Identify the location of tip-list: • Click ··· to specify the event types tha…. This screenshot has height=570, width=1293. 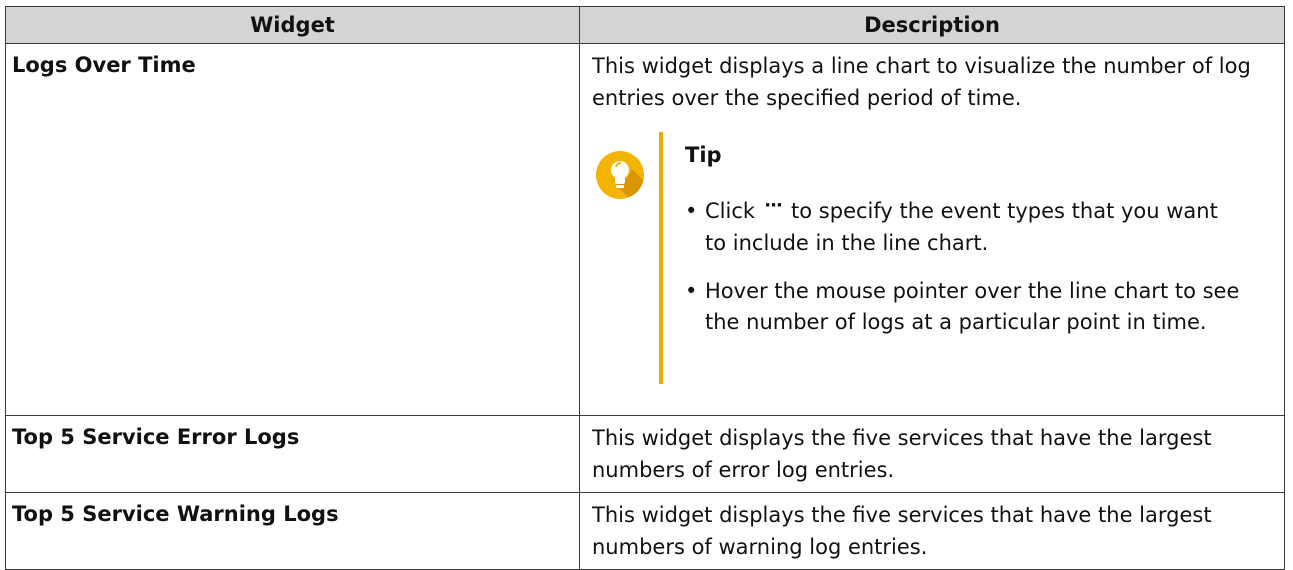
(965, 275).